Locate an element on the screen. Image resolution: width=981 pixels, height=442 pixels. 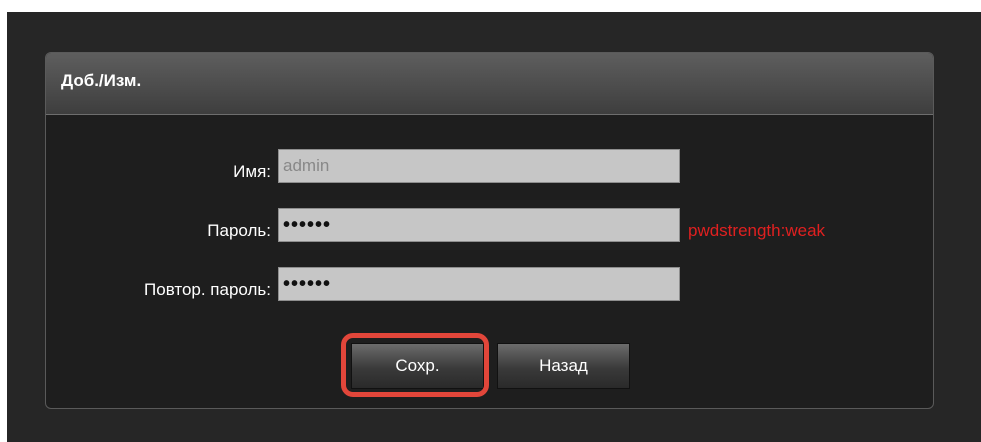
password-strength-indicator: pwdstrength:weak is located at coordinates (757, 230).